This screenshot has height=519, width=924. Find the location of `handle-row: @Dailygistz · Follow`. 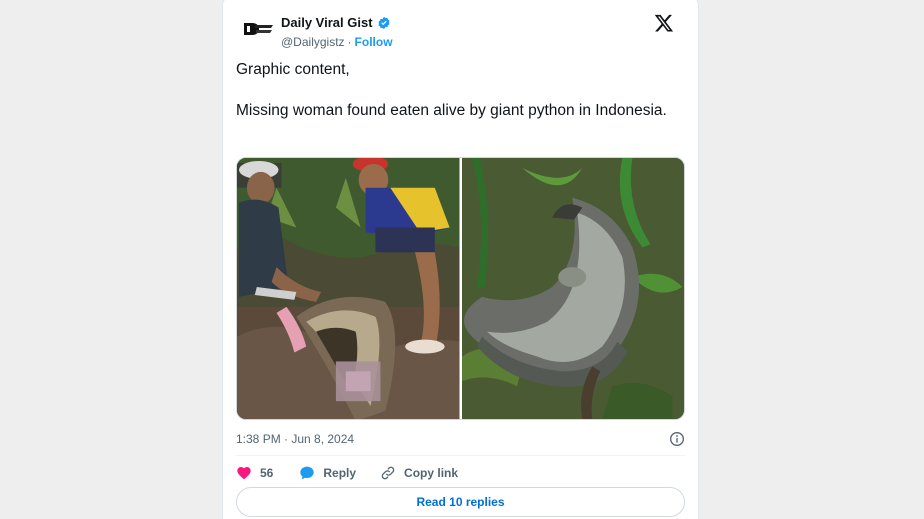

handle-row: @Dailygistz · Follow is located at coordinates (337, 42).